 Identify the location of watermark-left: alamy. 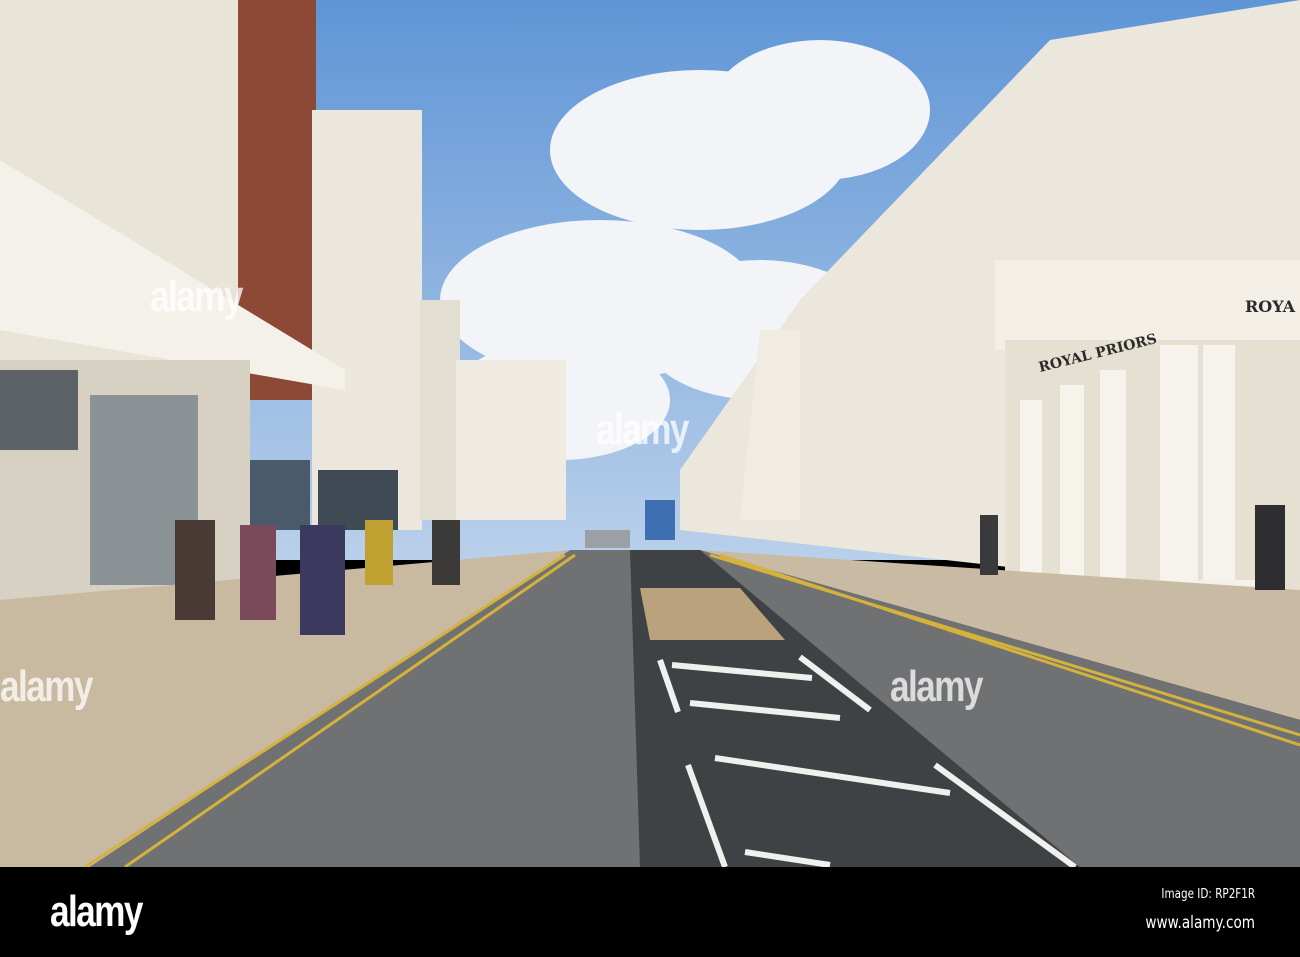
(46, 686).